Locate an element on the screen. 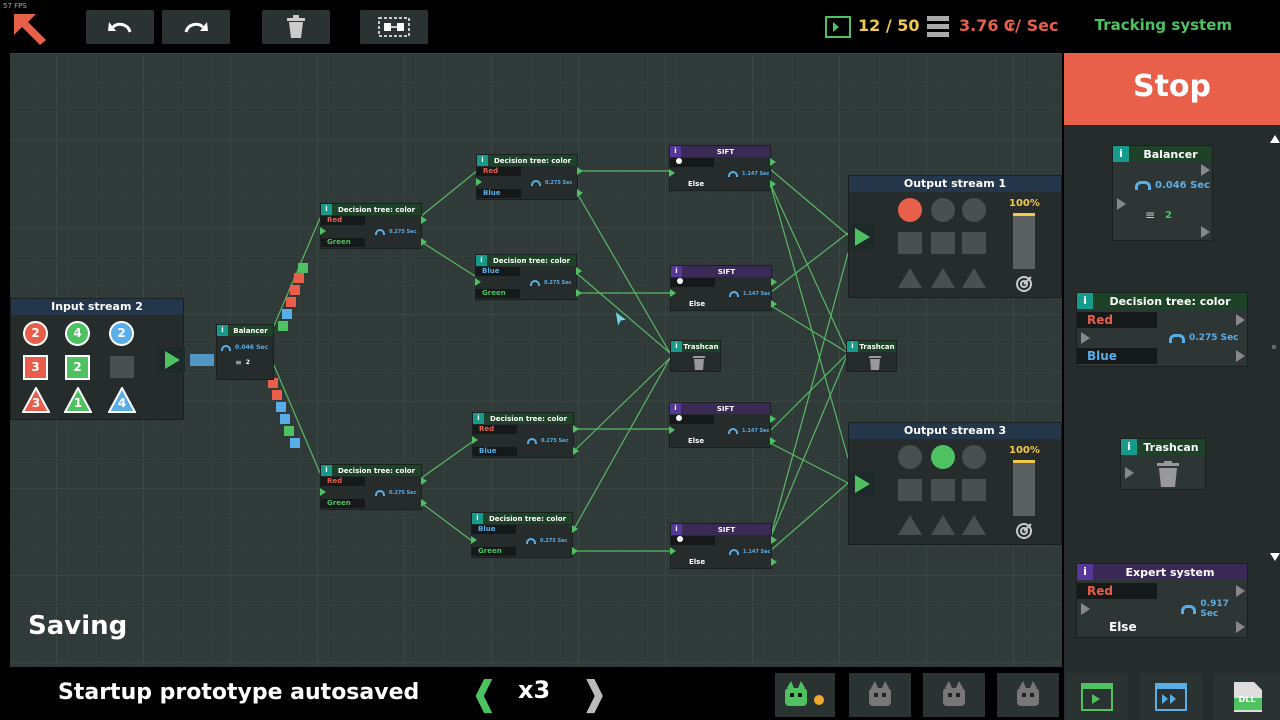 This screenshot has width=1280, height=720. sift-node-1: i SIFT 1.147 Sec Else is located at coordinates (722, 168).